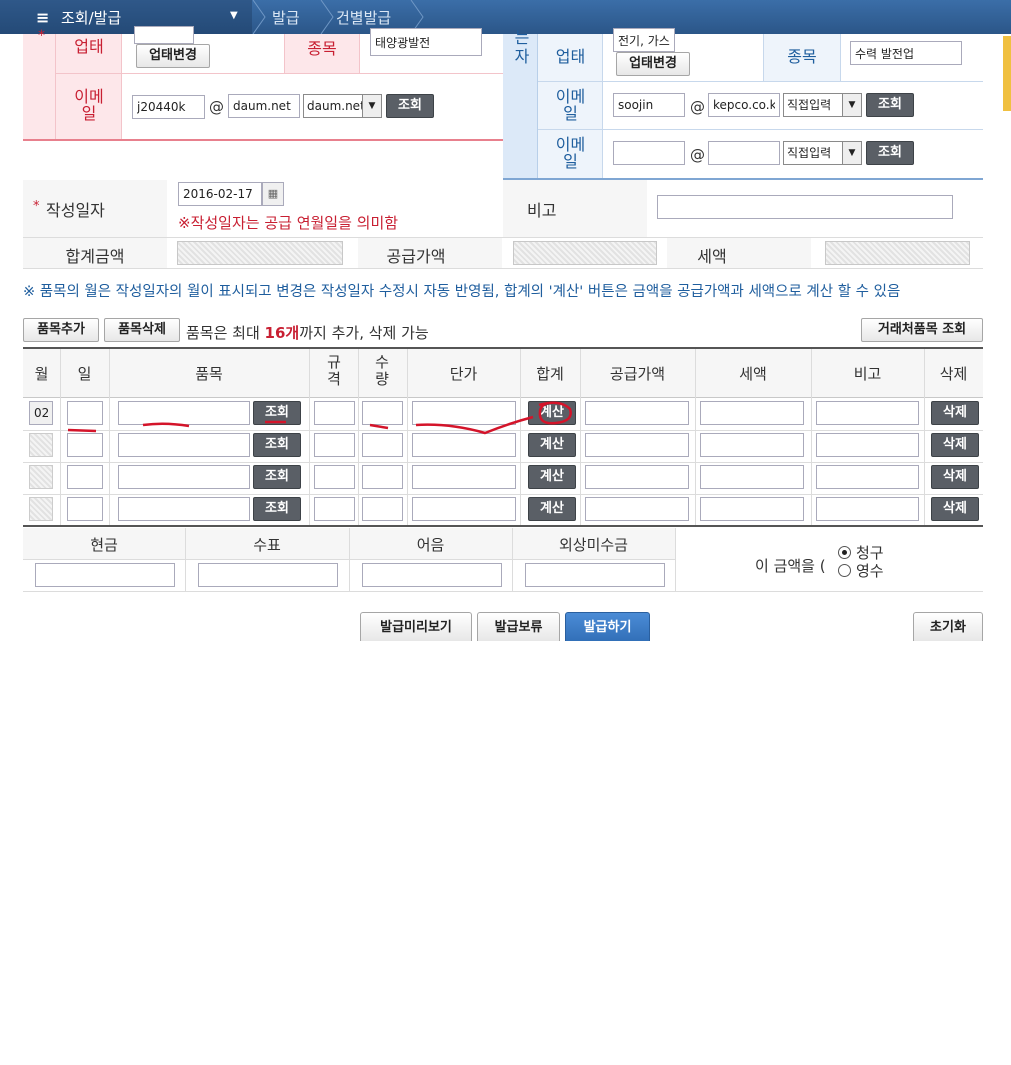 Image resolution: width=1011 pixels, height=1065 pixels. What do you see at coordinates (844, 552) in the screenshot?
I see `claim-radio` at bounding box center [844, 552].